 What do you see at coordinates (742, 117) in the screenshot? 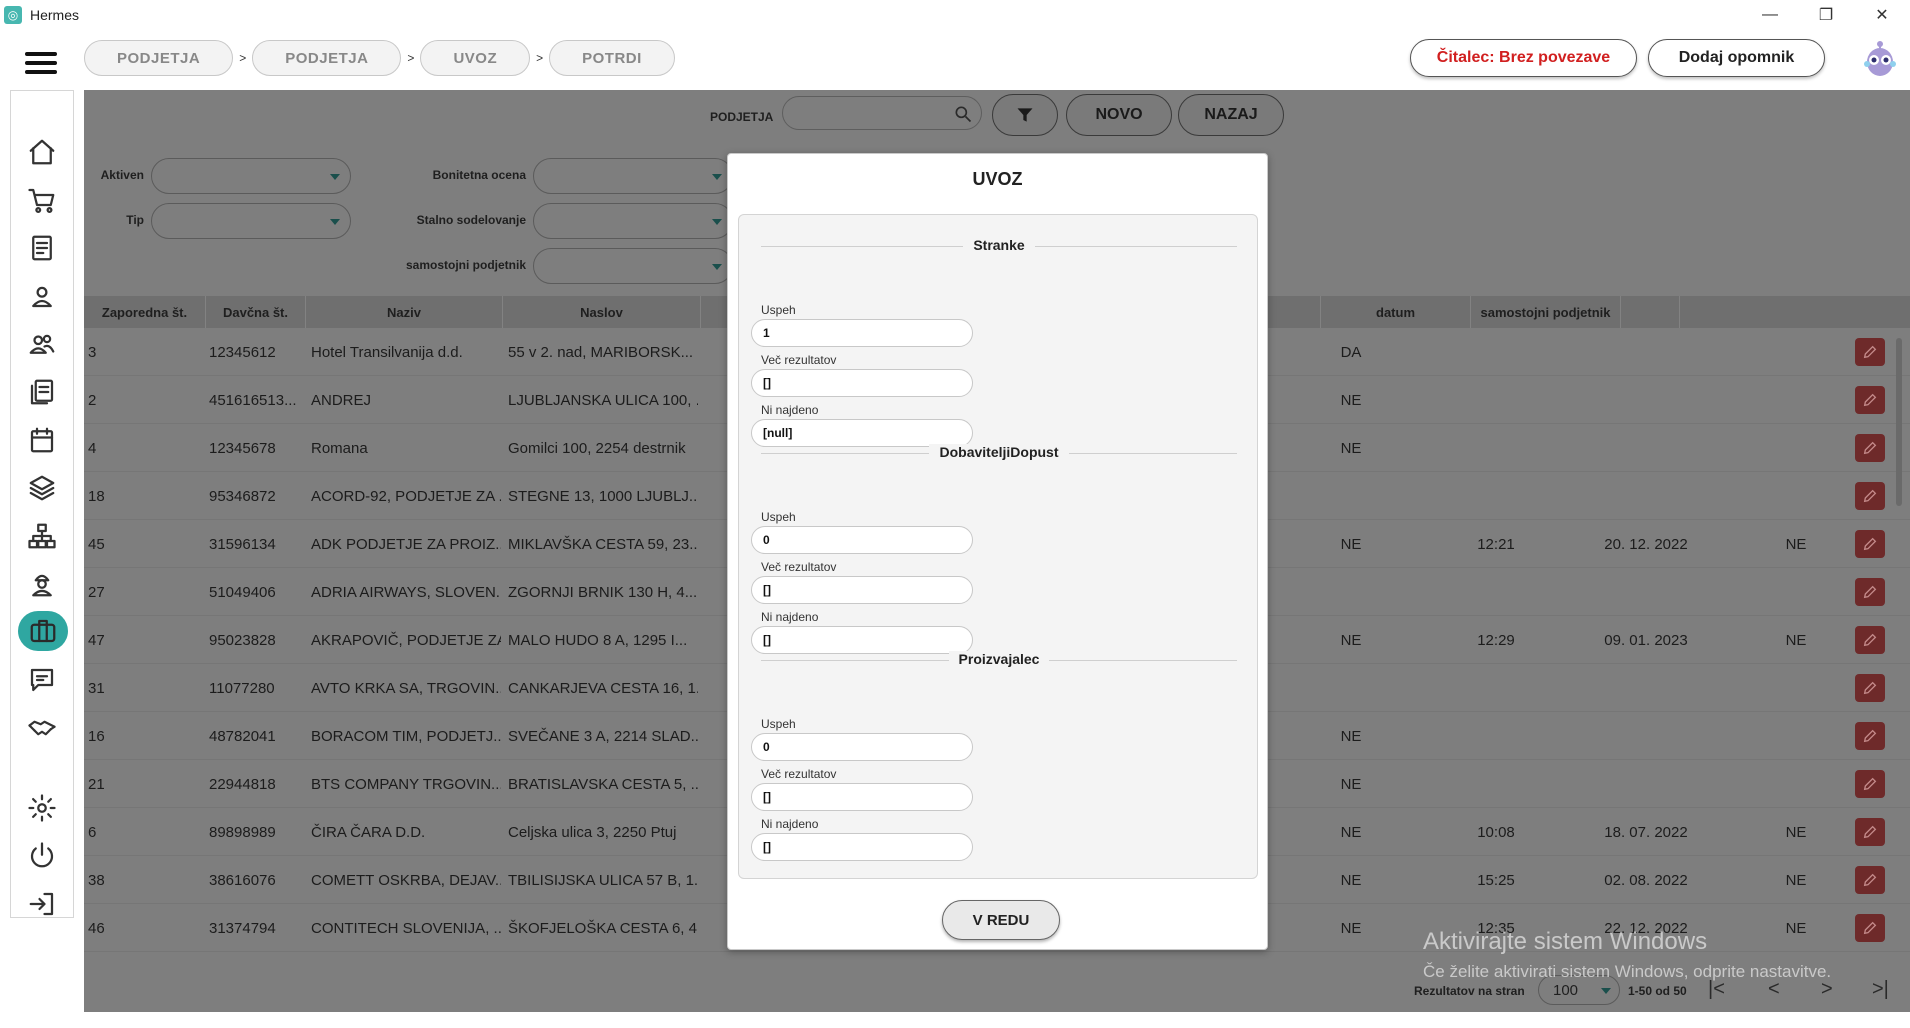
I see `search-label: PODJETJA` at bounding box center [742, 117].